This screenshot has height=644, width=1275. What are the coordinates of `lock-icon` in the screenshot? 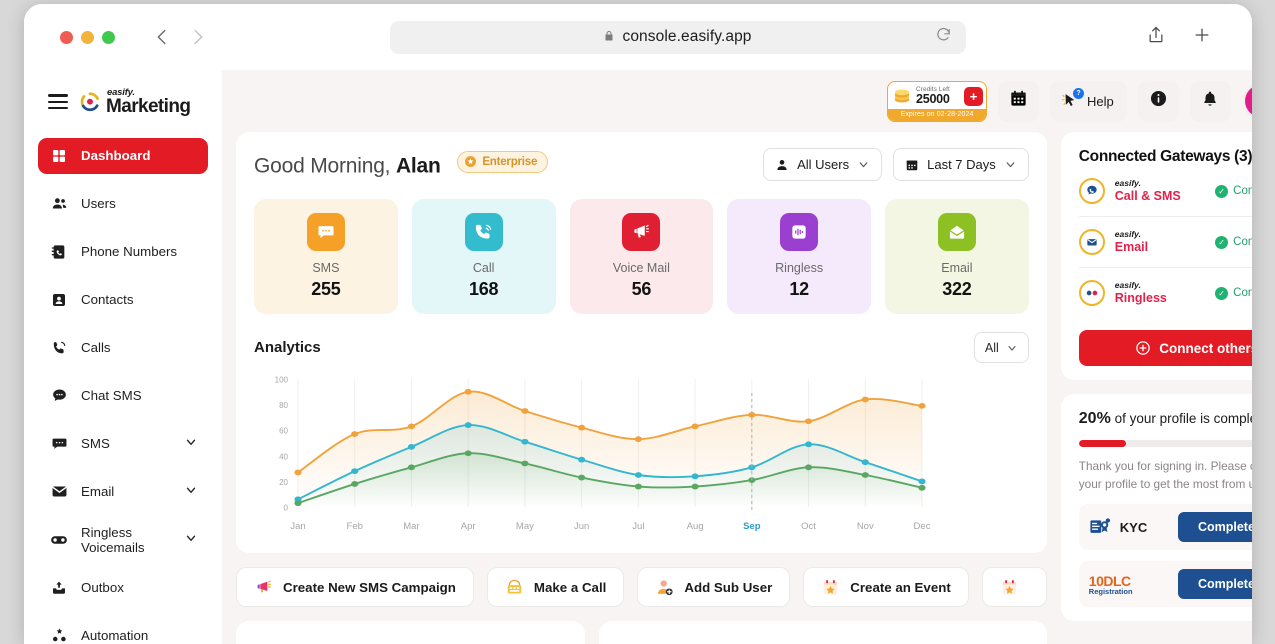 It's located at (609, 37).